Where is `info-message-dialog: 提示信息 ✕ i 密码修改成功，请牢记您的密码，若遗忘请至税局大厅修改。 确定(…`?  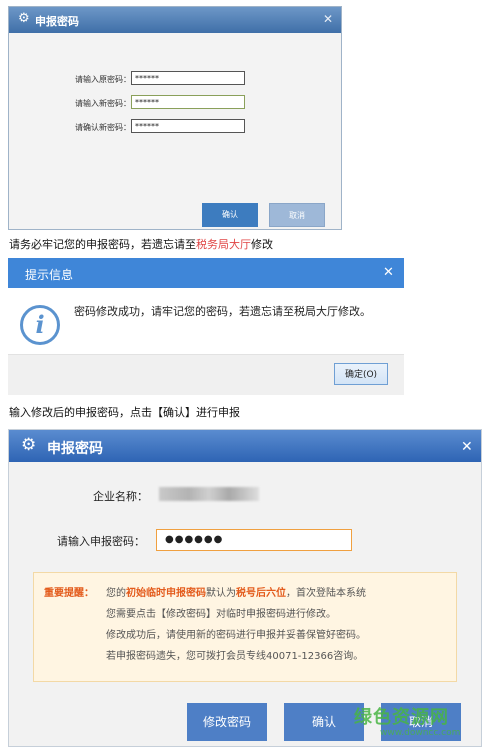 info-message-dialog: 提示信息 ✕ i 密码修改成功，请牢记您的密码，若遗忘请至税局大厅修改。 确定(… is located at coordinates (206, 326).